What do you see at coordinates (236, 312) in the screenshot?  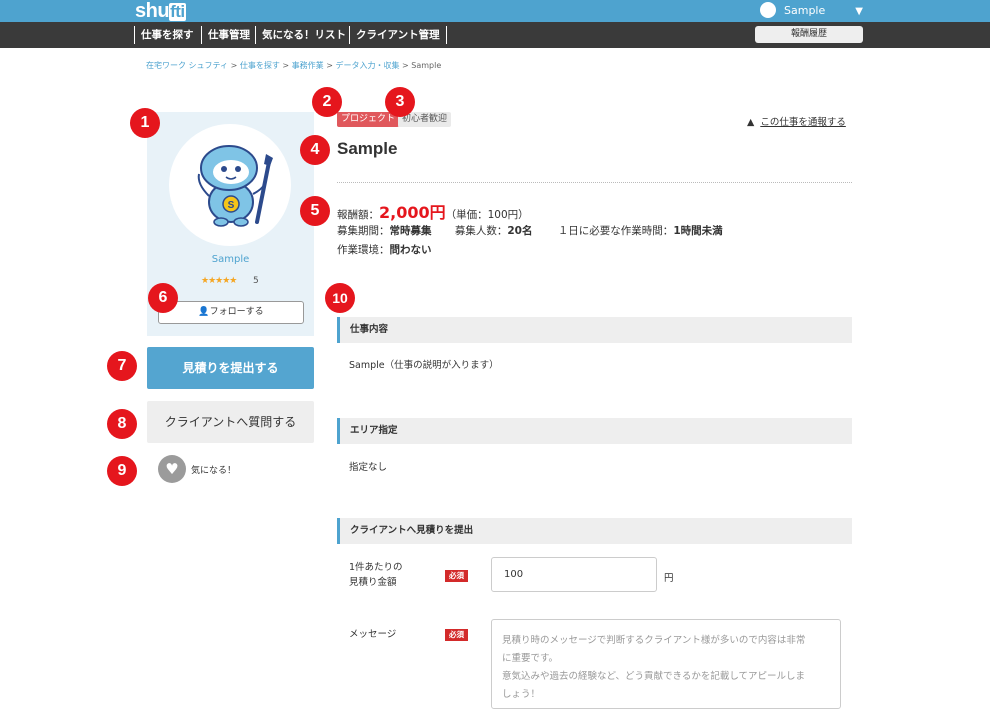 I see `follow-label: フォローする` at bounding box center [236, 312].